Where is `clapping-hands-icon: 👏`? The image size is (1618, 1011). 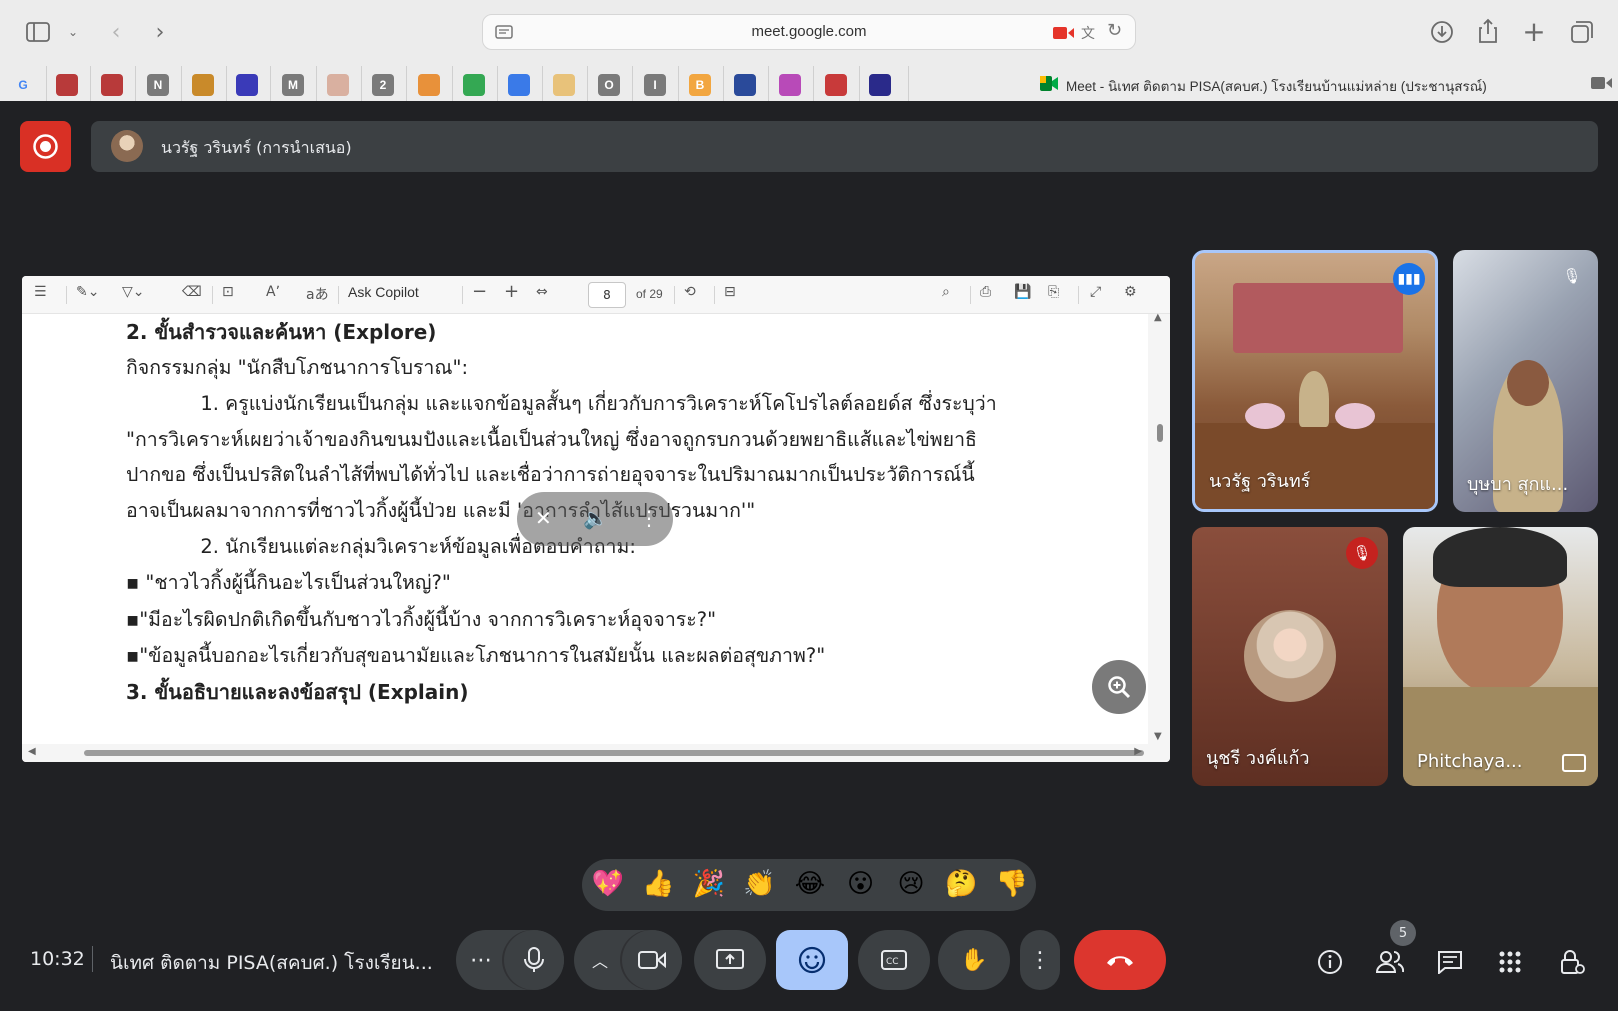
clapping-hands-icon: 👏 is located at coordinates (760, 884).